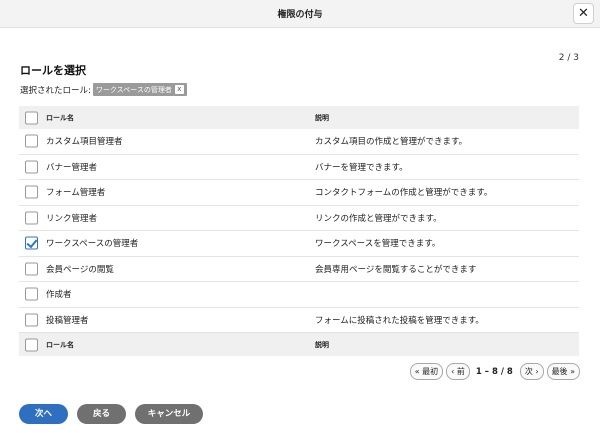 This screenshot has width=600, height=433. Describe the element at coordinates (76, 193) in the screenshot. I see `role-name: フォーム管理者` at that location.